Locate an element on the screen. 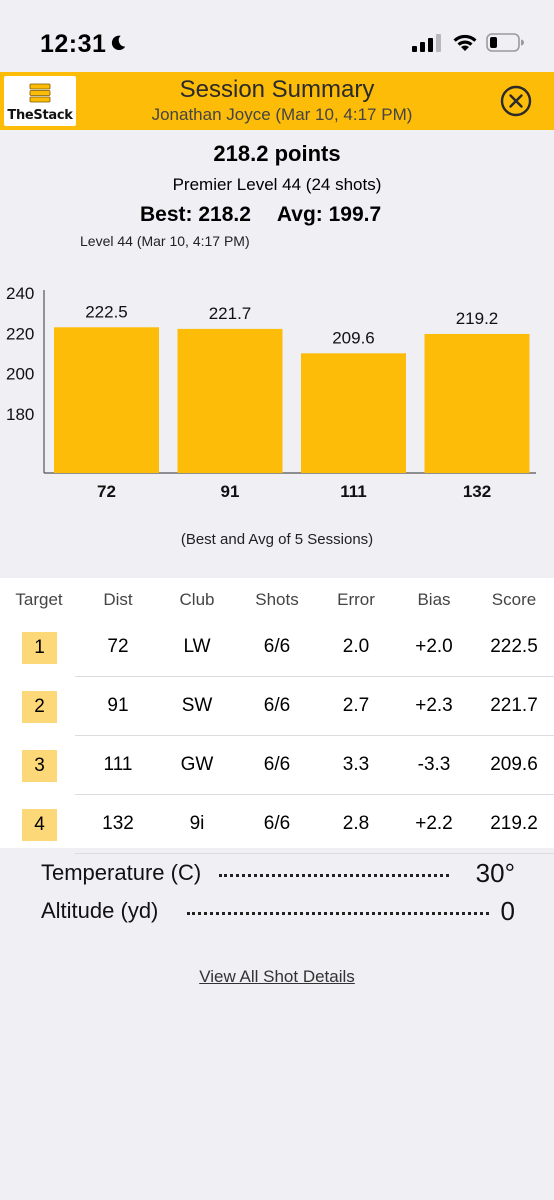  session-player-date: Jonathan Joyce (Mar 10, 4:17 PM) is located at coordinates (282, 114).